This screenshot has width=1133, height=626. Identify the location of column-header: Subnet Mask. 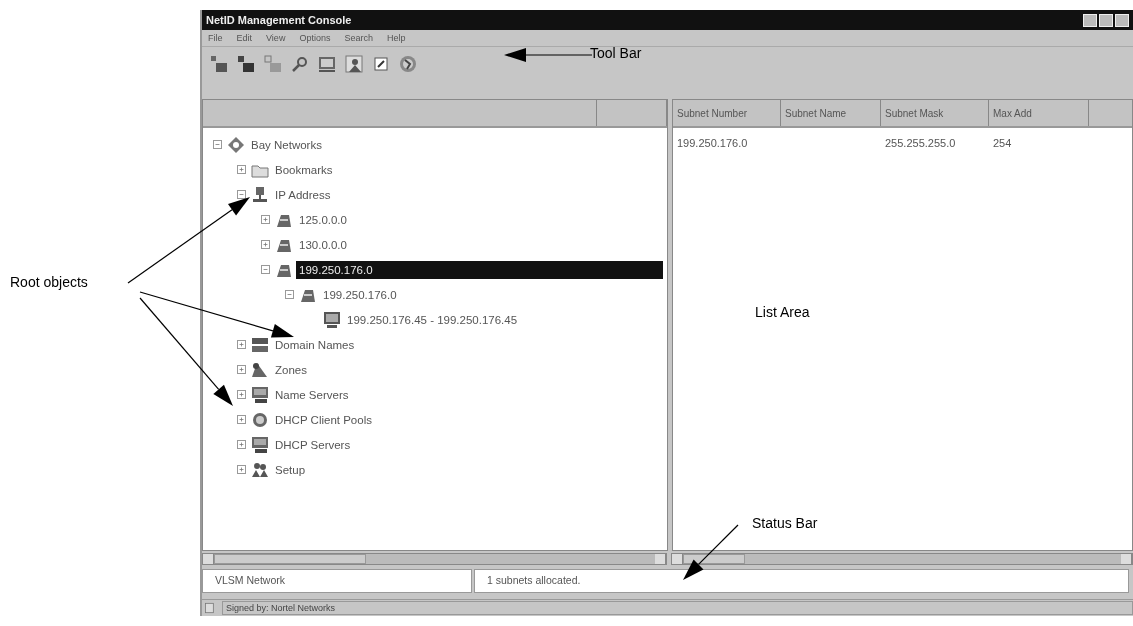
(935, 113).